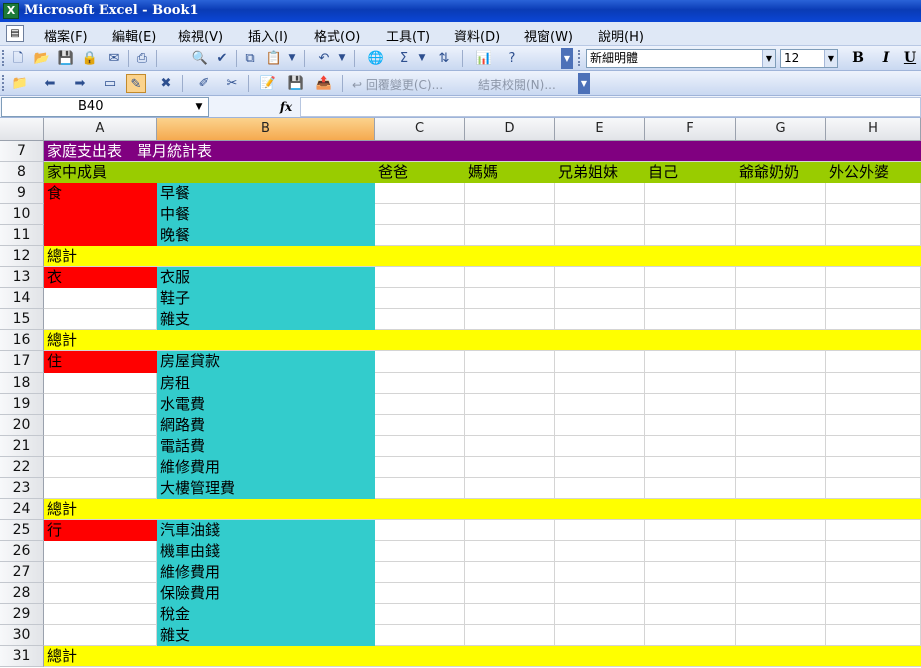 The image size is (921, 668). I want to click on member-header: 兄弟姐妹, so click(600, 172).